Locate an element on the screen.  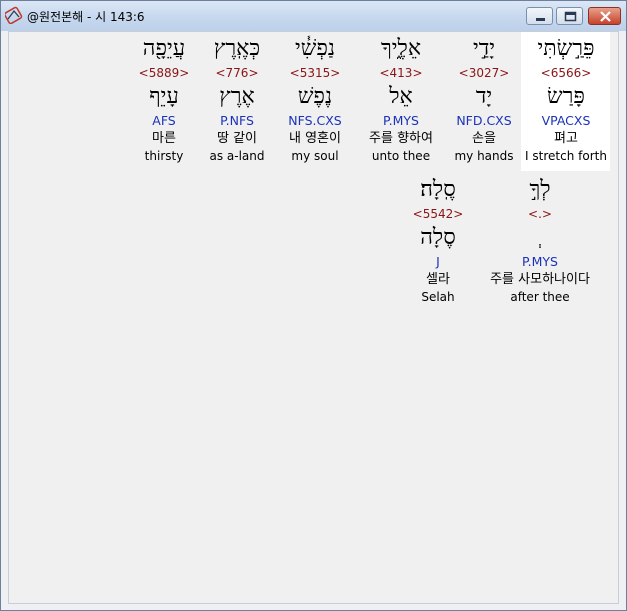
hebrew-word: לְךָ֣ is located at coordinates (540, 189).